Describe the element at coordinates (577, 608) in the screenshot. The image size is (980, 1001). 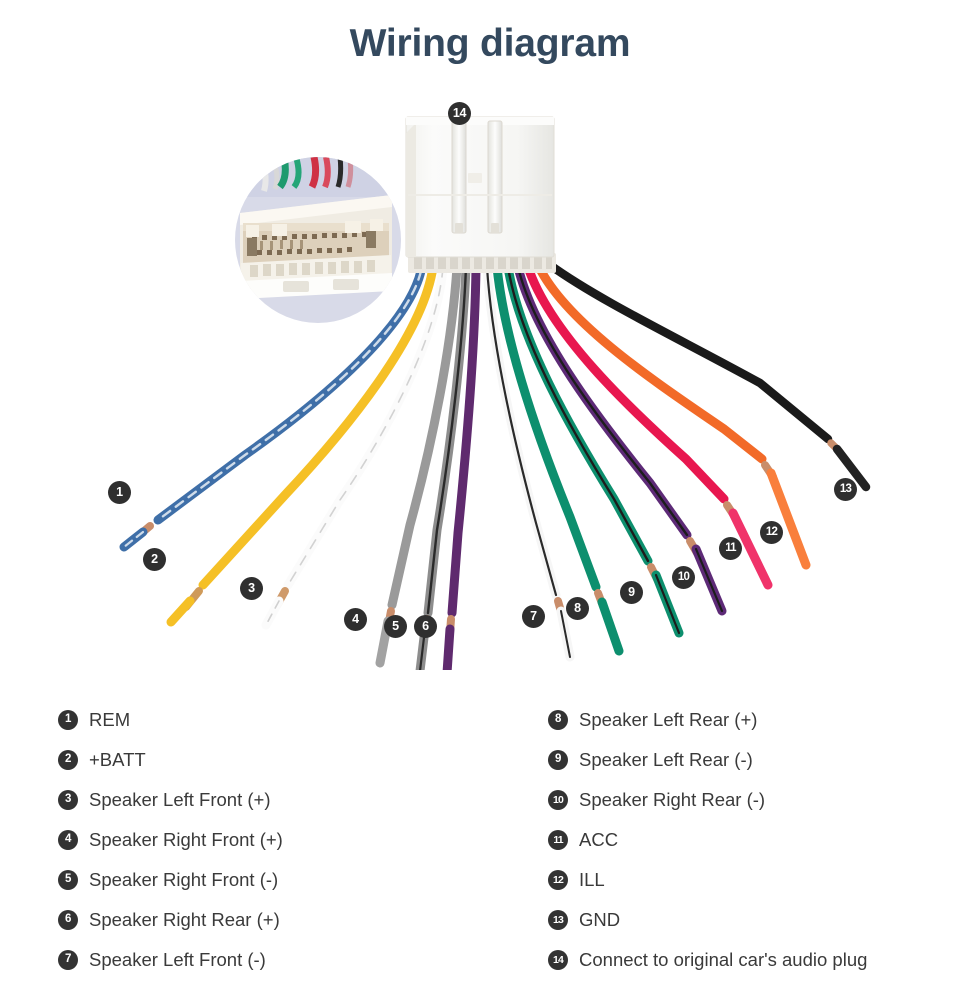
I see `callout-8: 8` at that location.